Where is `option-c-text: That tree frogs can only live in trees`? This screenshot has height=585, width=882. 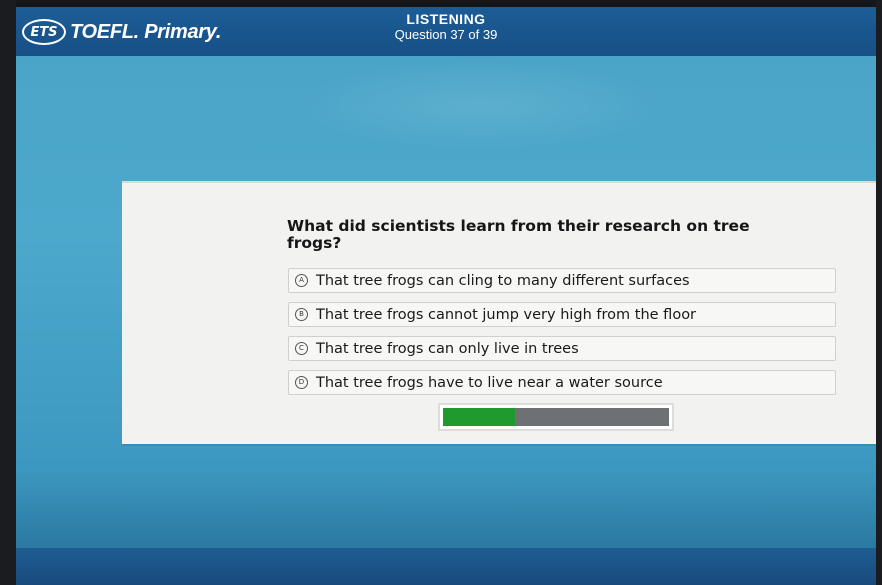 option-c-text: That tree frogs can only live in trees is located at coordinates (447, 348).